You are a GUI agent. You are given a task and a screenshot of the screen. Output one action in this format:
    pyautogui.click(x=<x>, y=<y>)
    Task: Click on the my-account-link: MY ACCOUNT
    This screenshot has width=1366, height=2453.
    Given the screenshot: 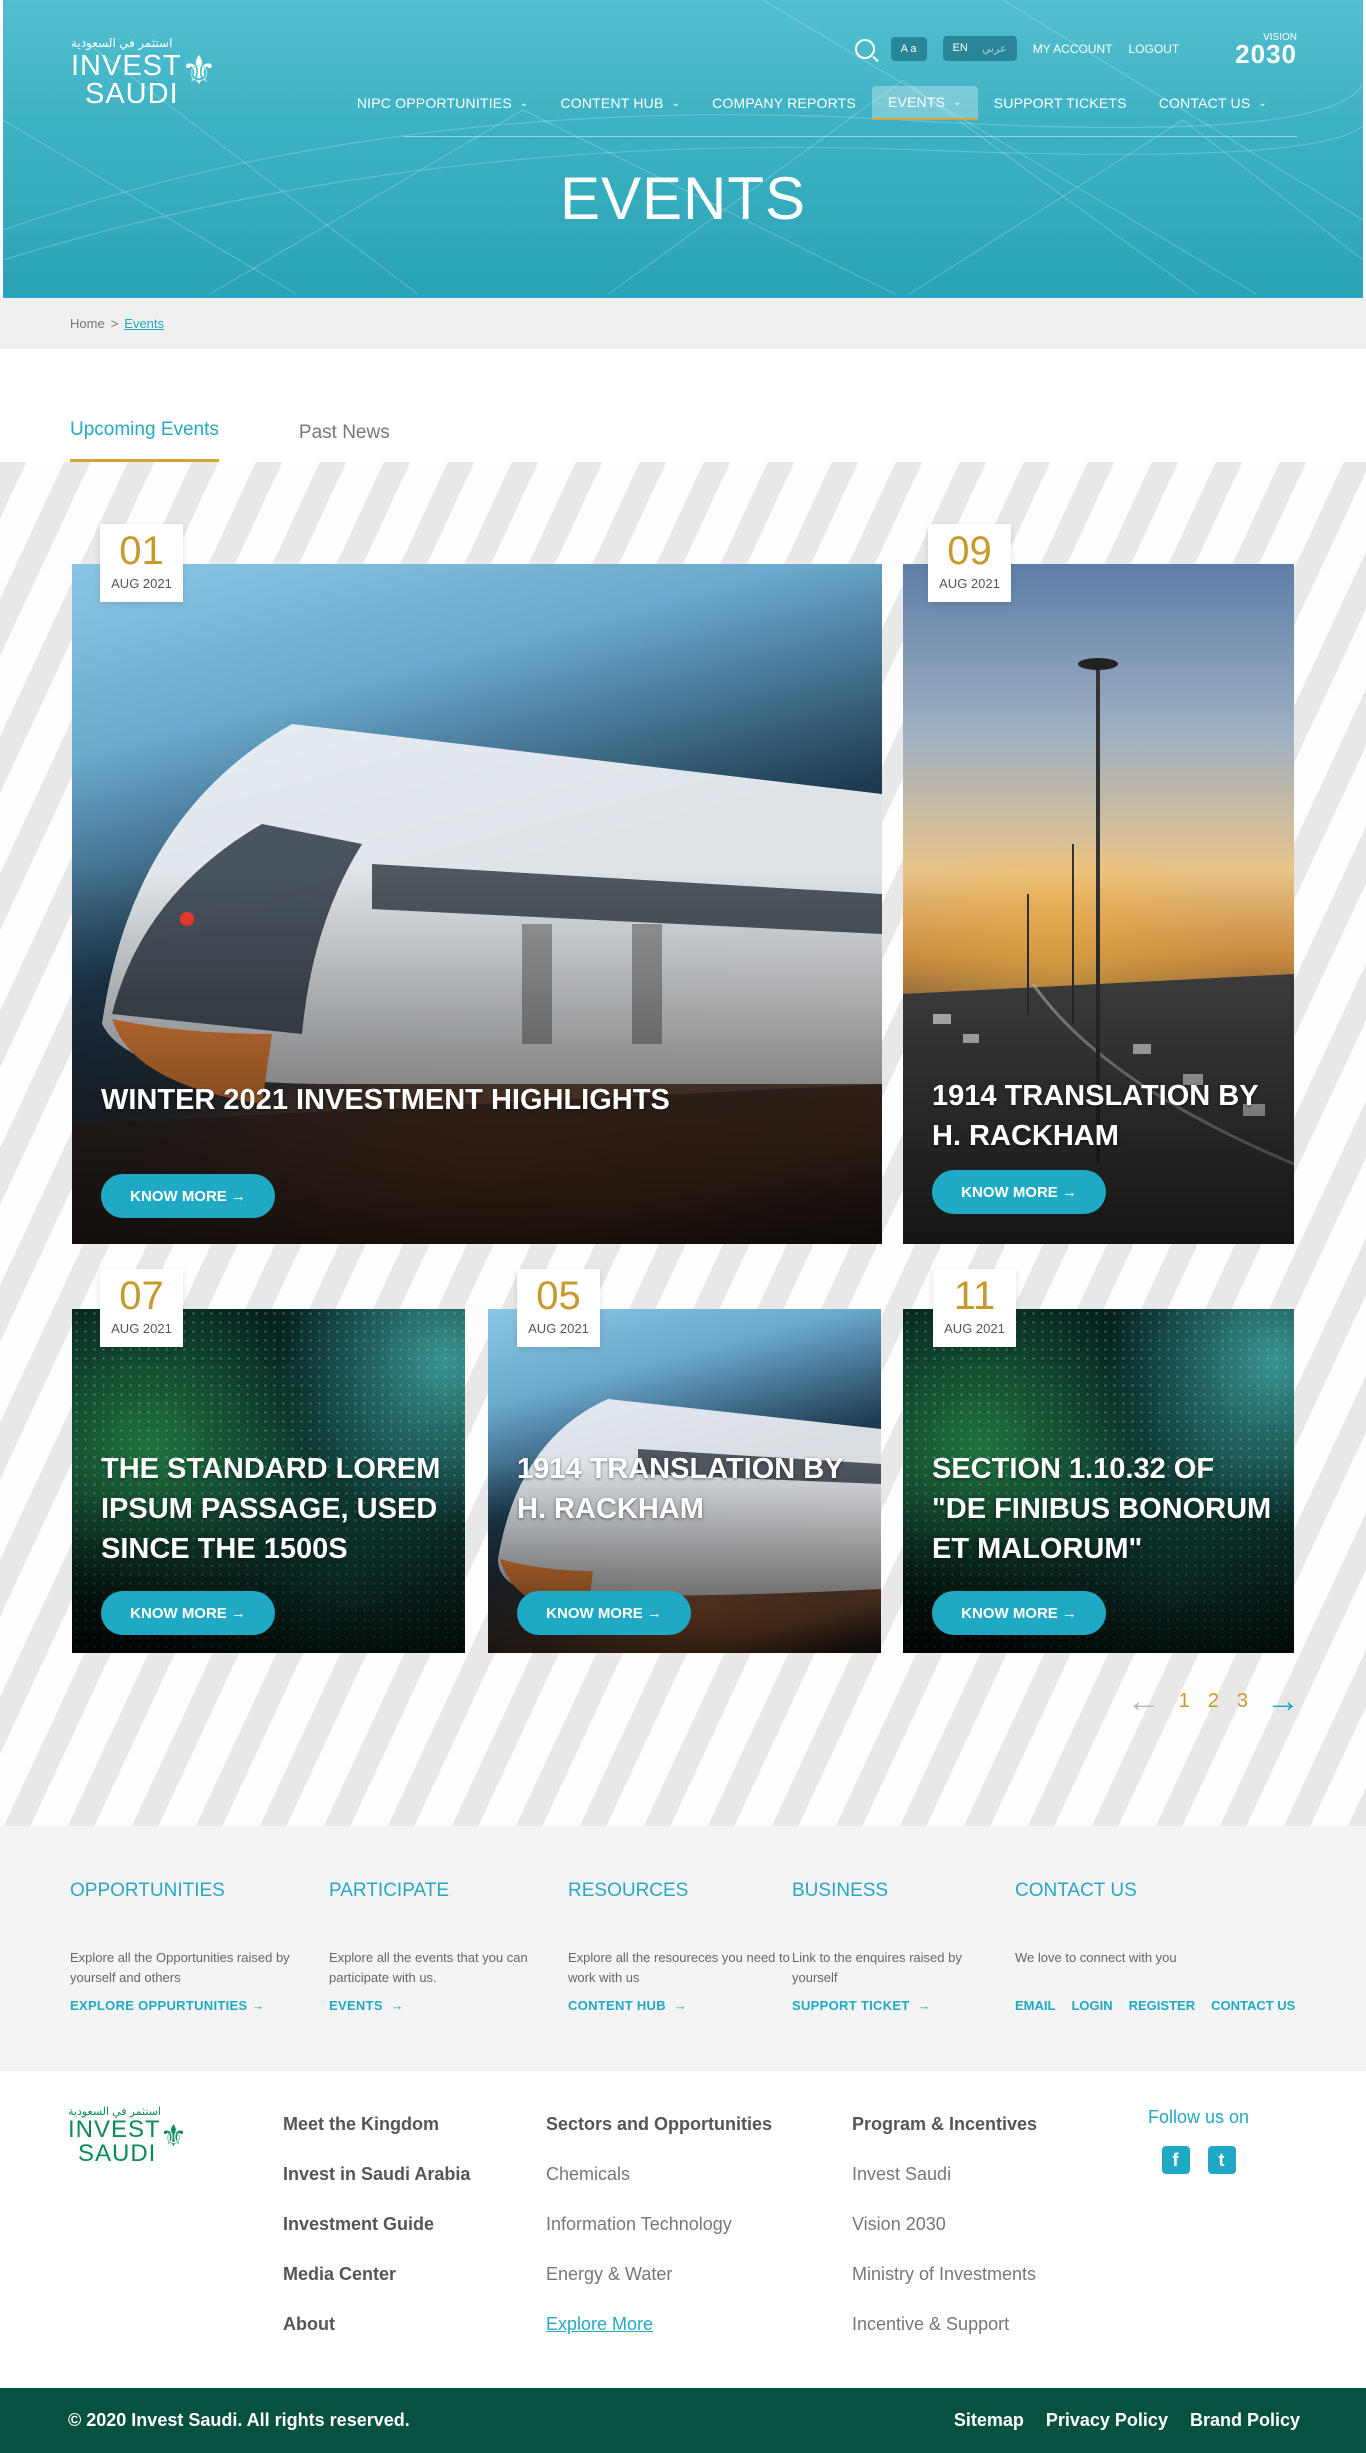 What is the action you would take?
    pyautogui.click(x=1073, y=49)
    